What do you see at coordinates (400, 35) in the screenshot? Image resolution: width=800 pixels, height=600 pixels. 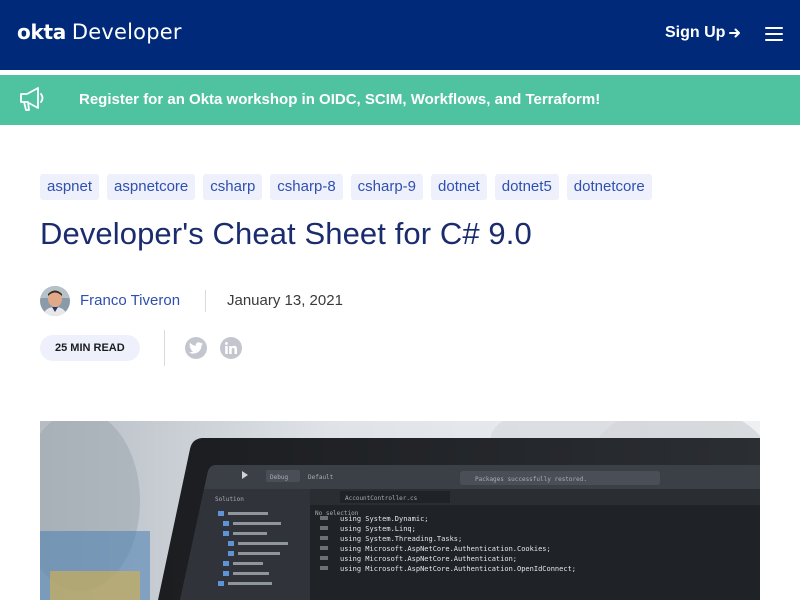 I see `top-navigation: okta Developer Sign Up` at bounding box center [400, 35].